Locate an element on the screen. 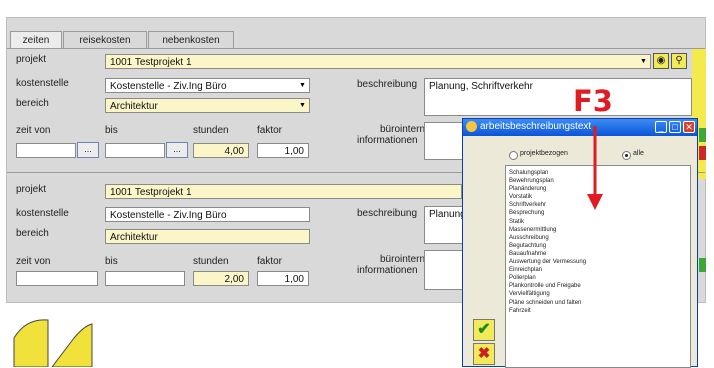 This screenshot has width=714, height=368. list-item: Plankontrolle und Freigabe is located at coordinates (598, 286).